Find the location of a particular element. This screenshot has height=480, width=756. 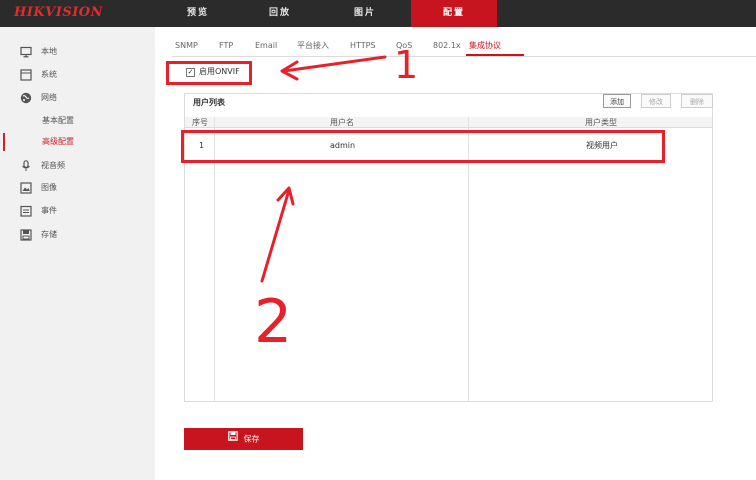

tab-divider is located at coordinates (464, 56).